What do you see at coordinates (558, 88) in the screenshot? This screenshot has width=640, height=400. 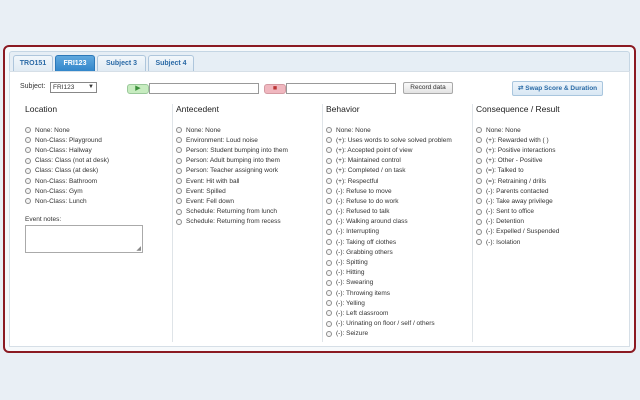 I see `swap-score-duration-button: ⇄ Swap Score & Duration` at bounding box center [558, 88].